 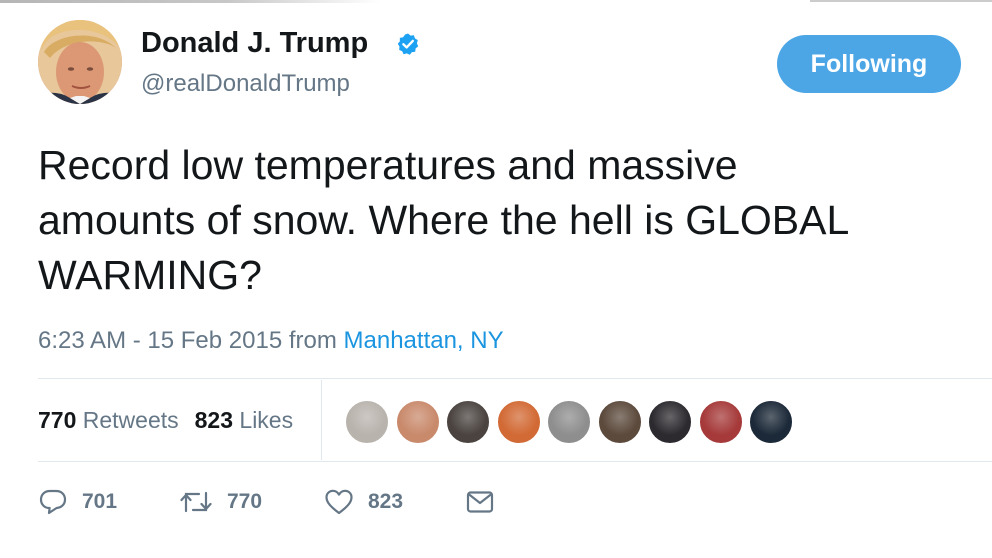 I want to click on retweets-stat-label: Retweets, so click(x=130, y=420).